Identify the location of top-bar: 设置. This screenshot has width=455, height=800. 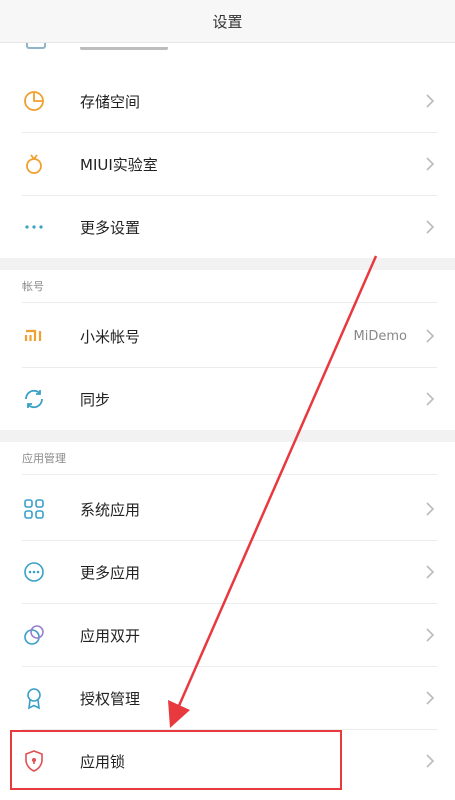
(227, 21).